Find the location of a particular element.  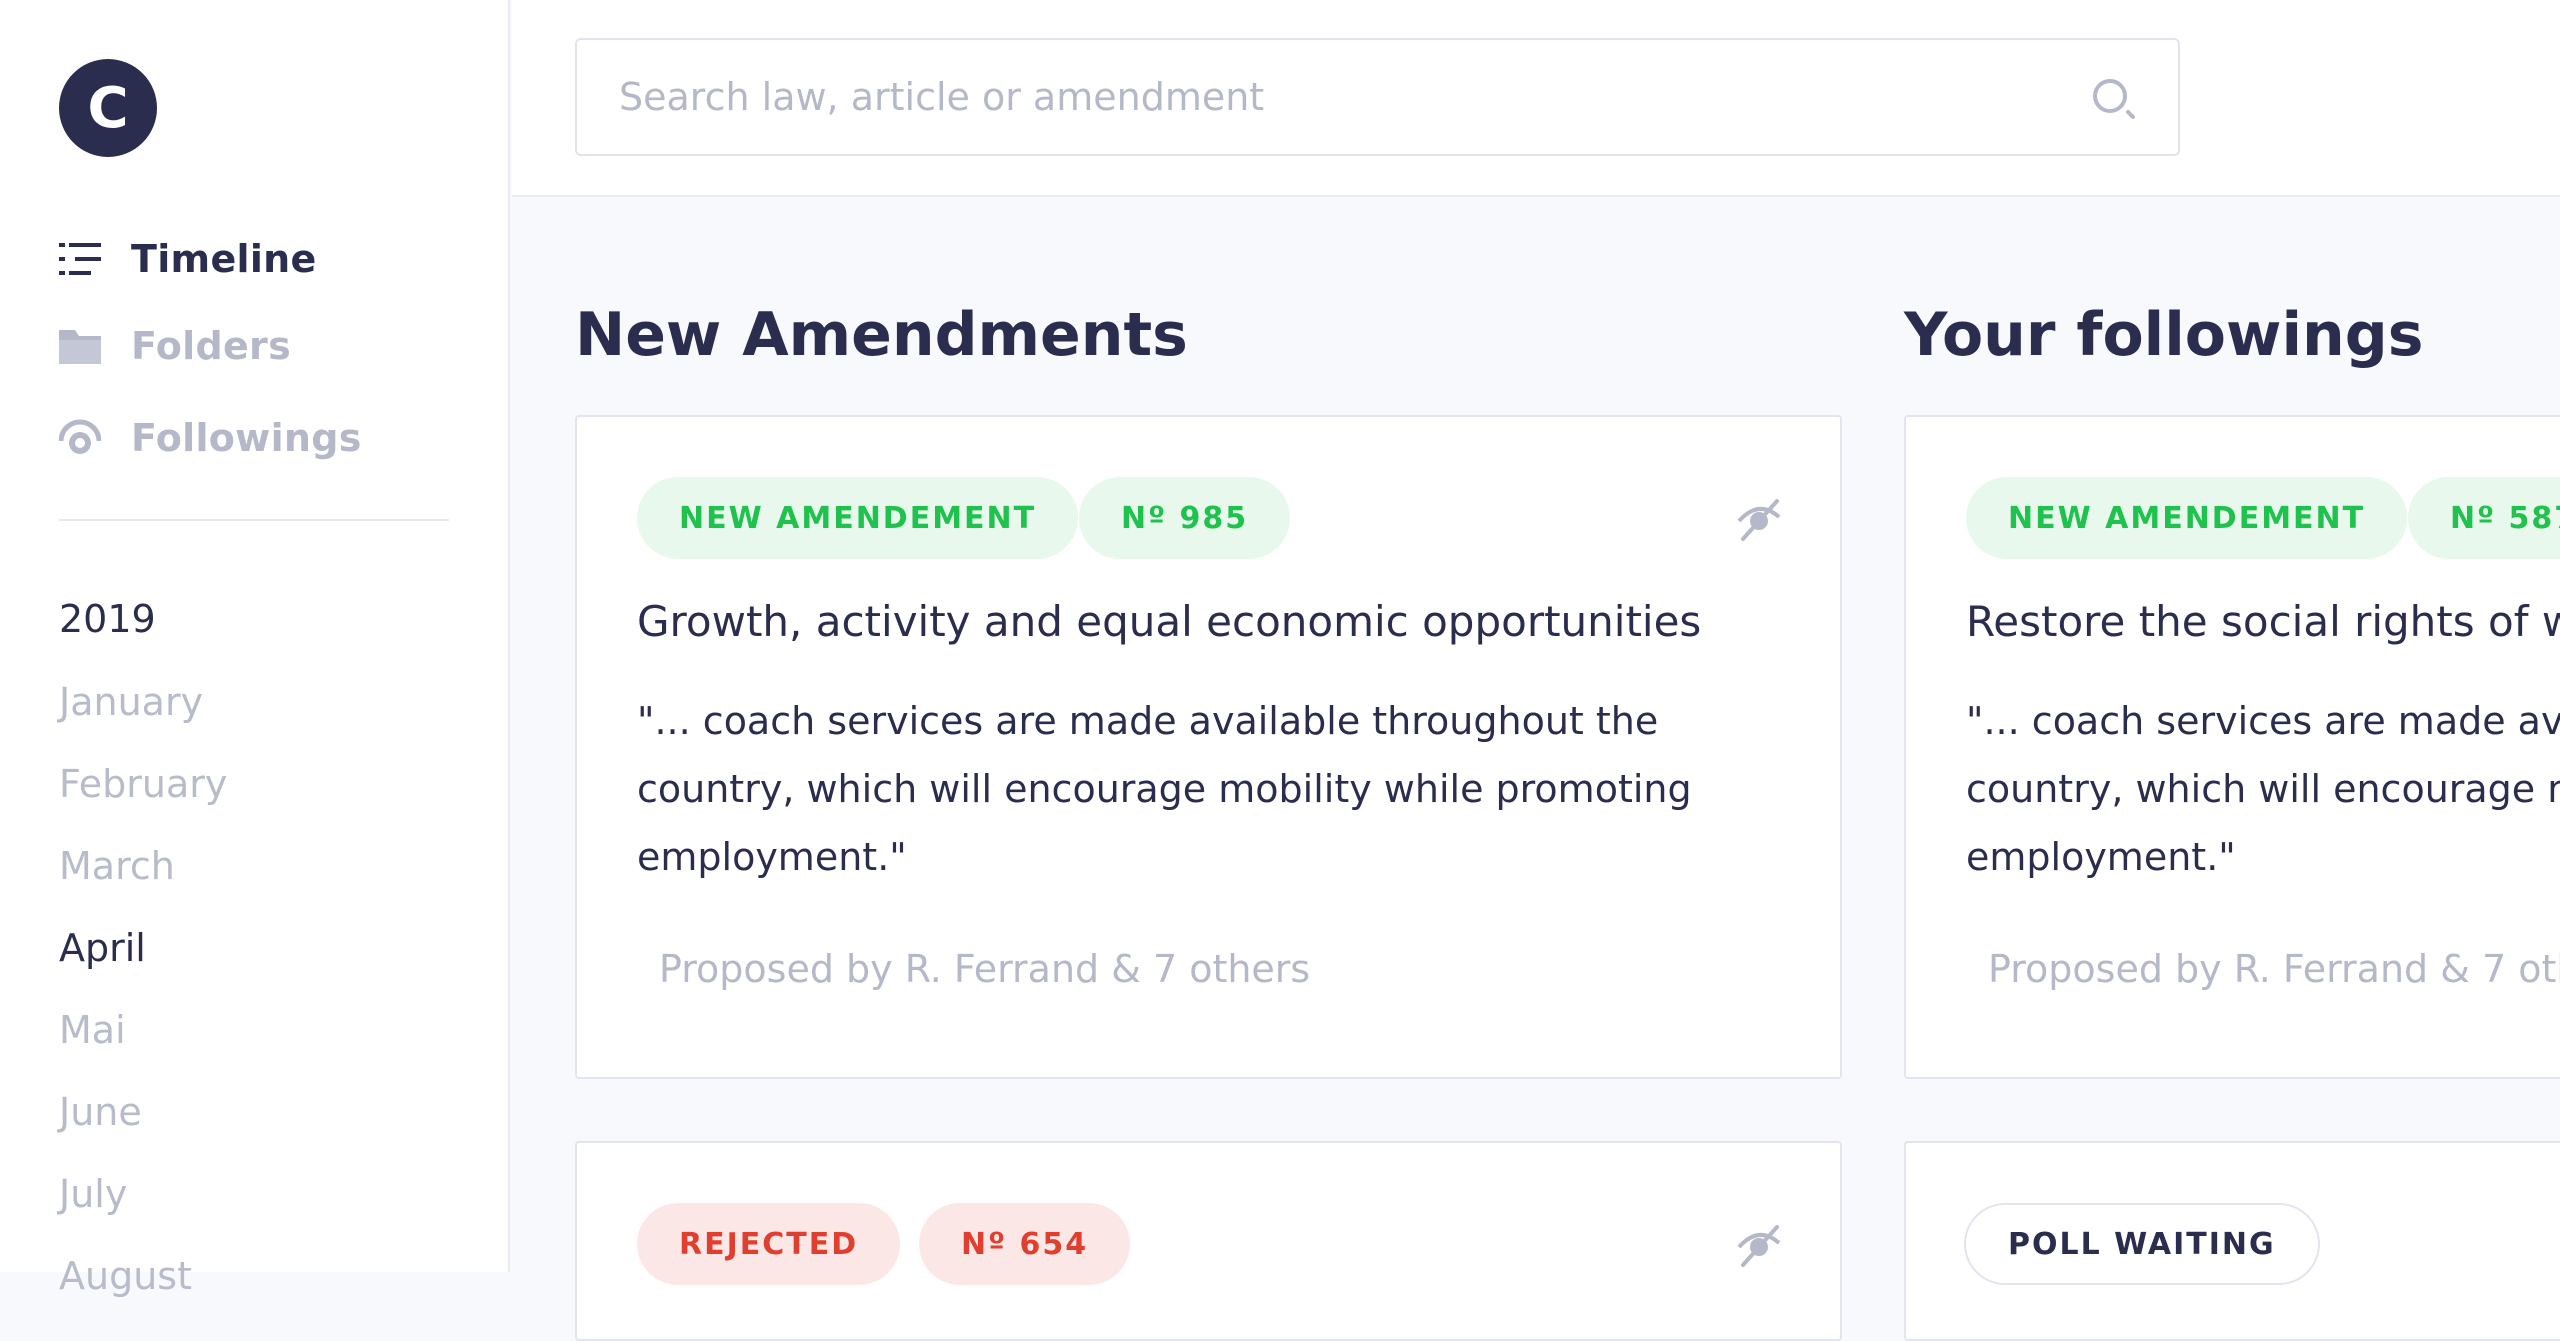

section-title-new-amendments: New Amendments is located at coordinates (881, 335).